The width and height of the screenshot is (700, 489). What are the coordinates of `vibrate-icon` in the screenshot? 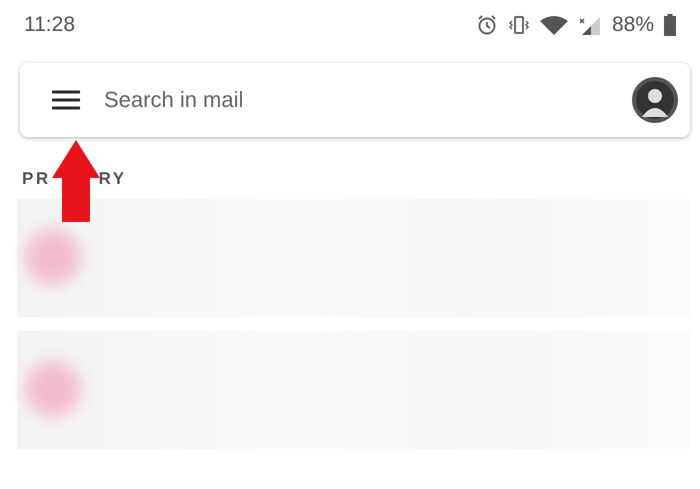 It's located at (519, 25).